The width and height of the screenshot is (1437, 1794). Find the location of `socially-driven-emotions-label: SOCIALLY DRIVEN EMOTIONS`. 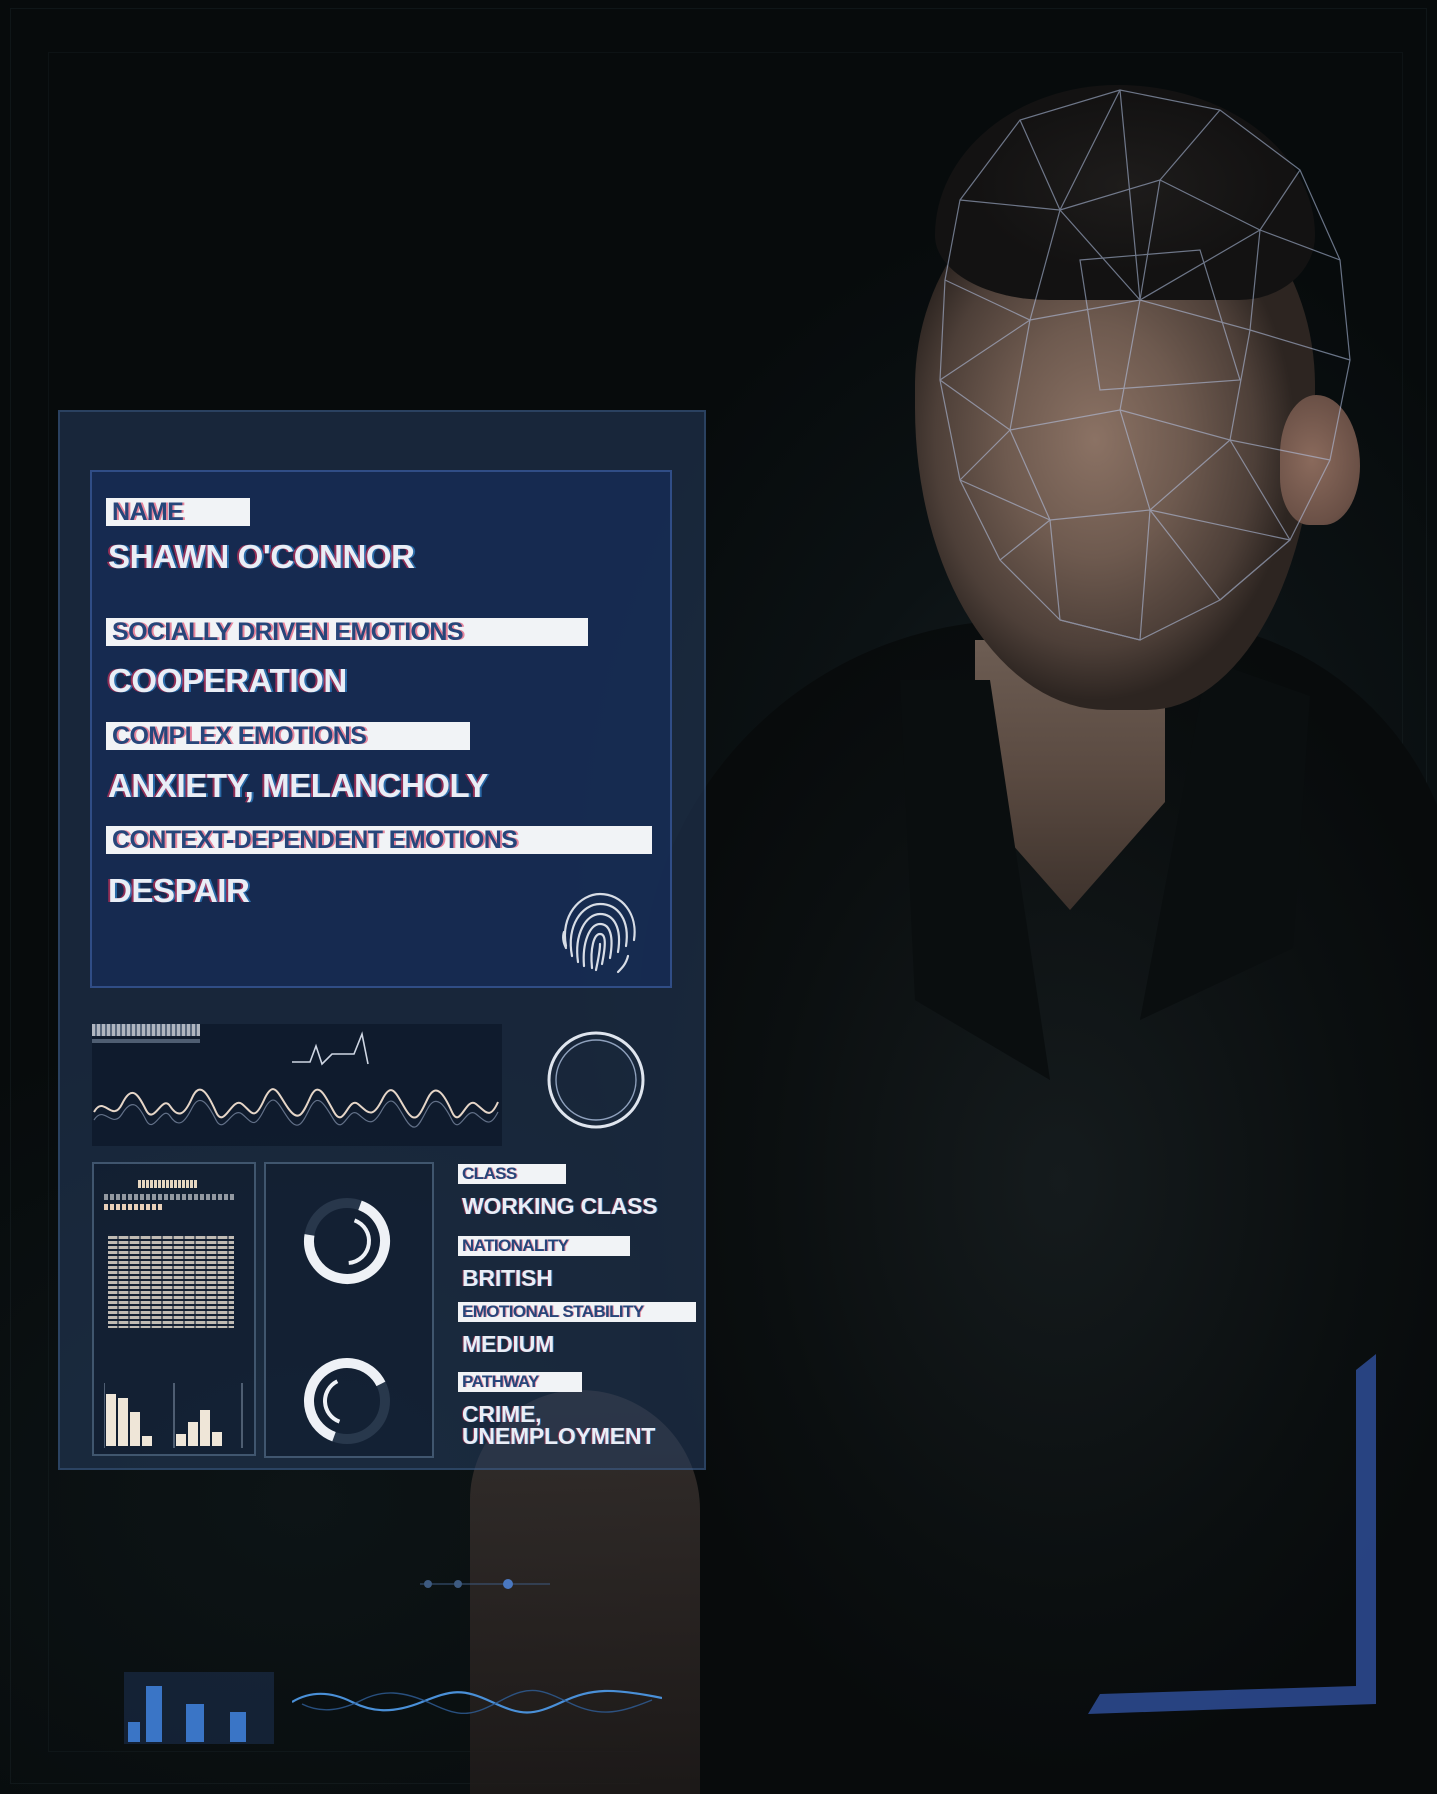

socially-driven-emotions-label: SOCIALLY DRIVEN EMOTIONS is located at coordinates (347, 632).